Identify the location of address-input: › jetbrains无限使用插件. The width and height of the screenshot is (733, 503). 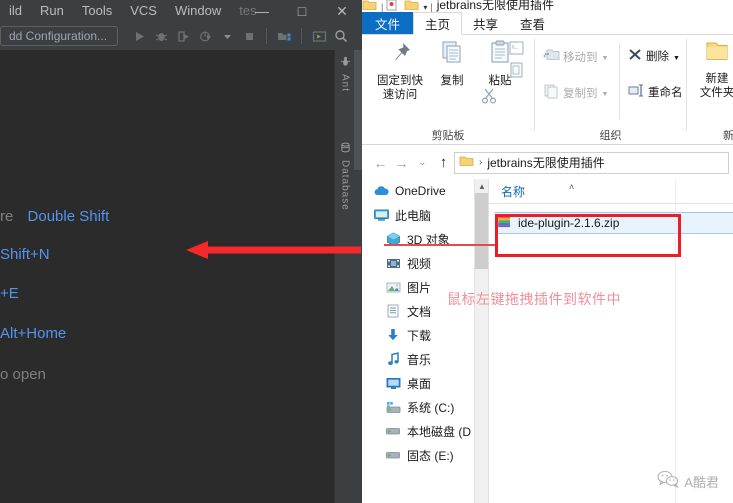
(591, 162).